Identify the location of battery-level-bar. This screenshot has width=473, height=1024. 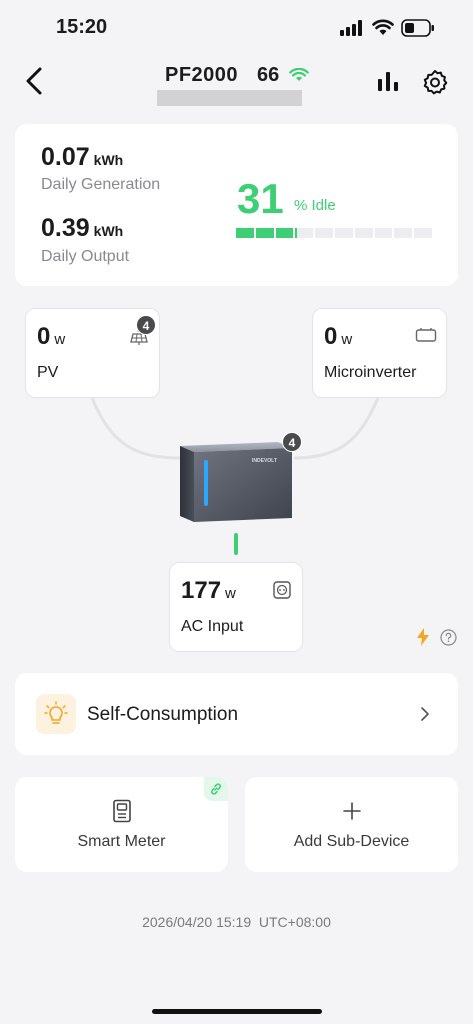
(334, 233).